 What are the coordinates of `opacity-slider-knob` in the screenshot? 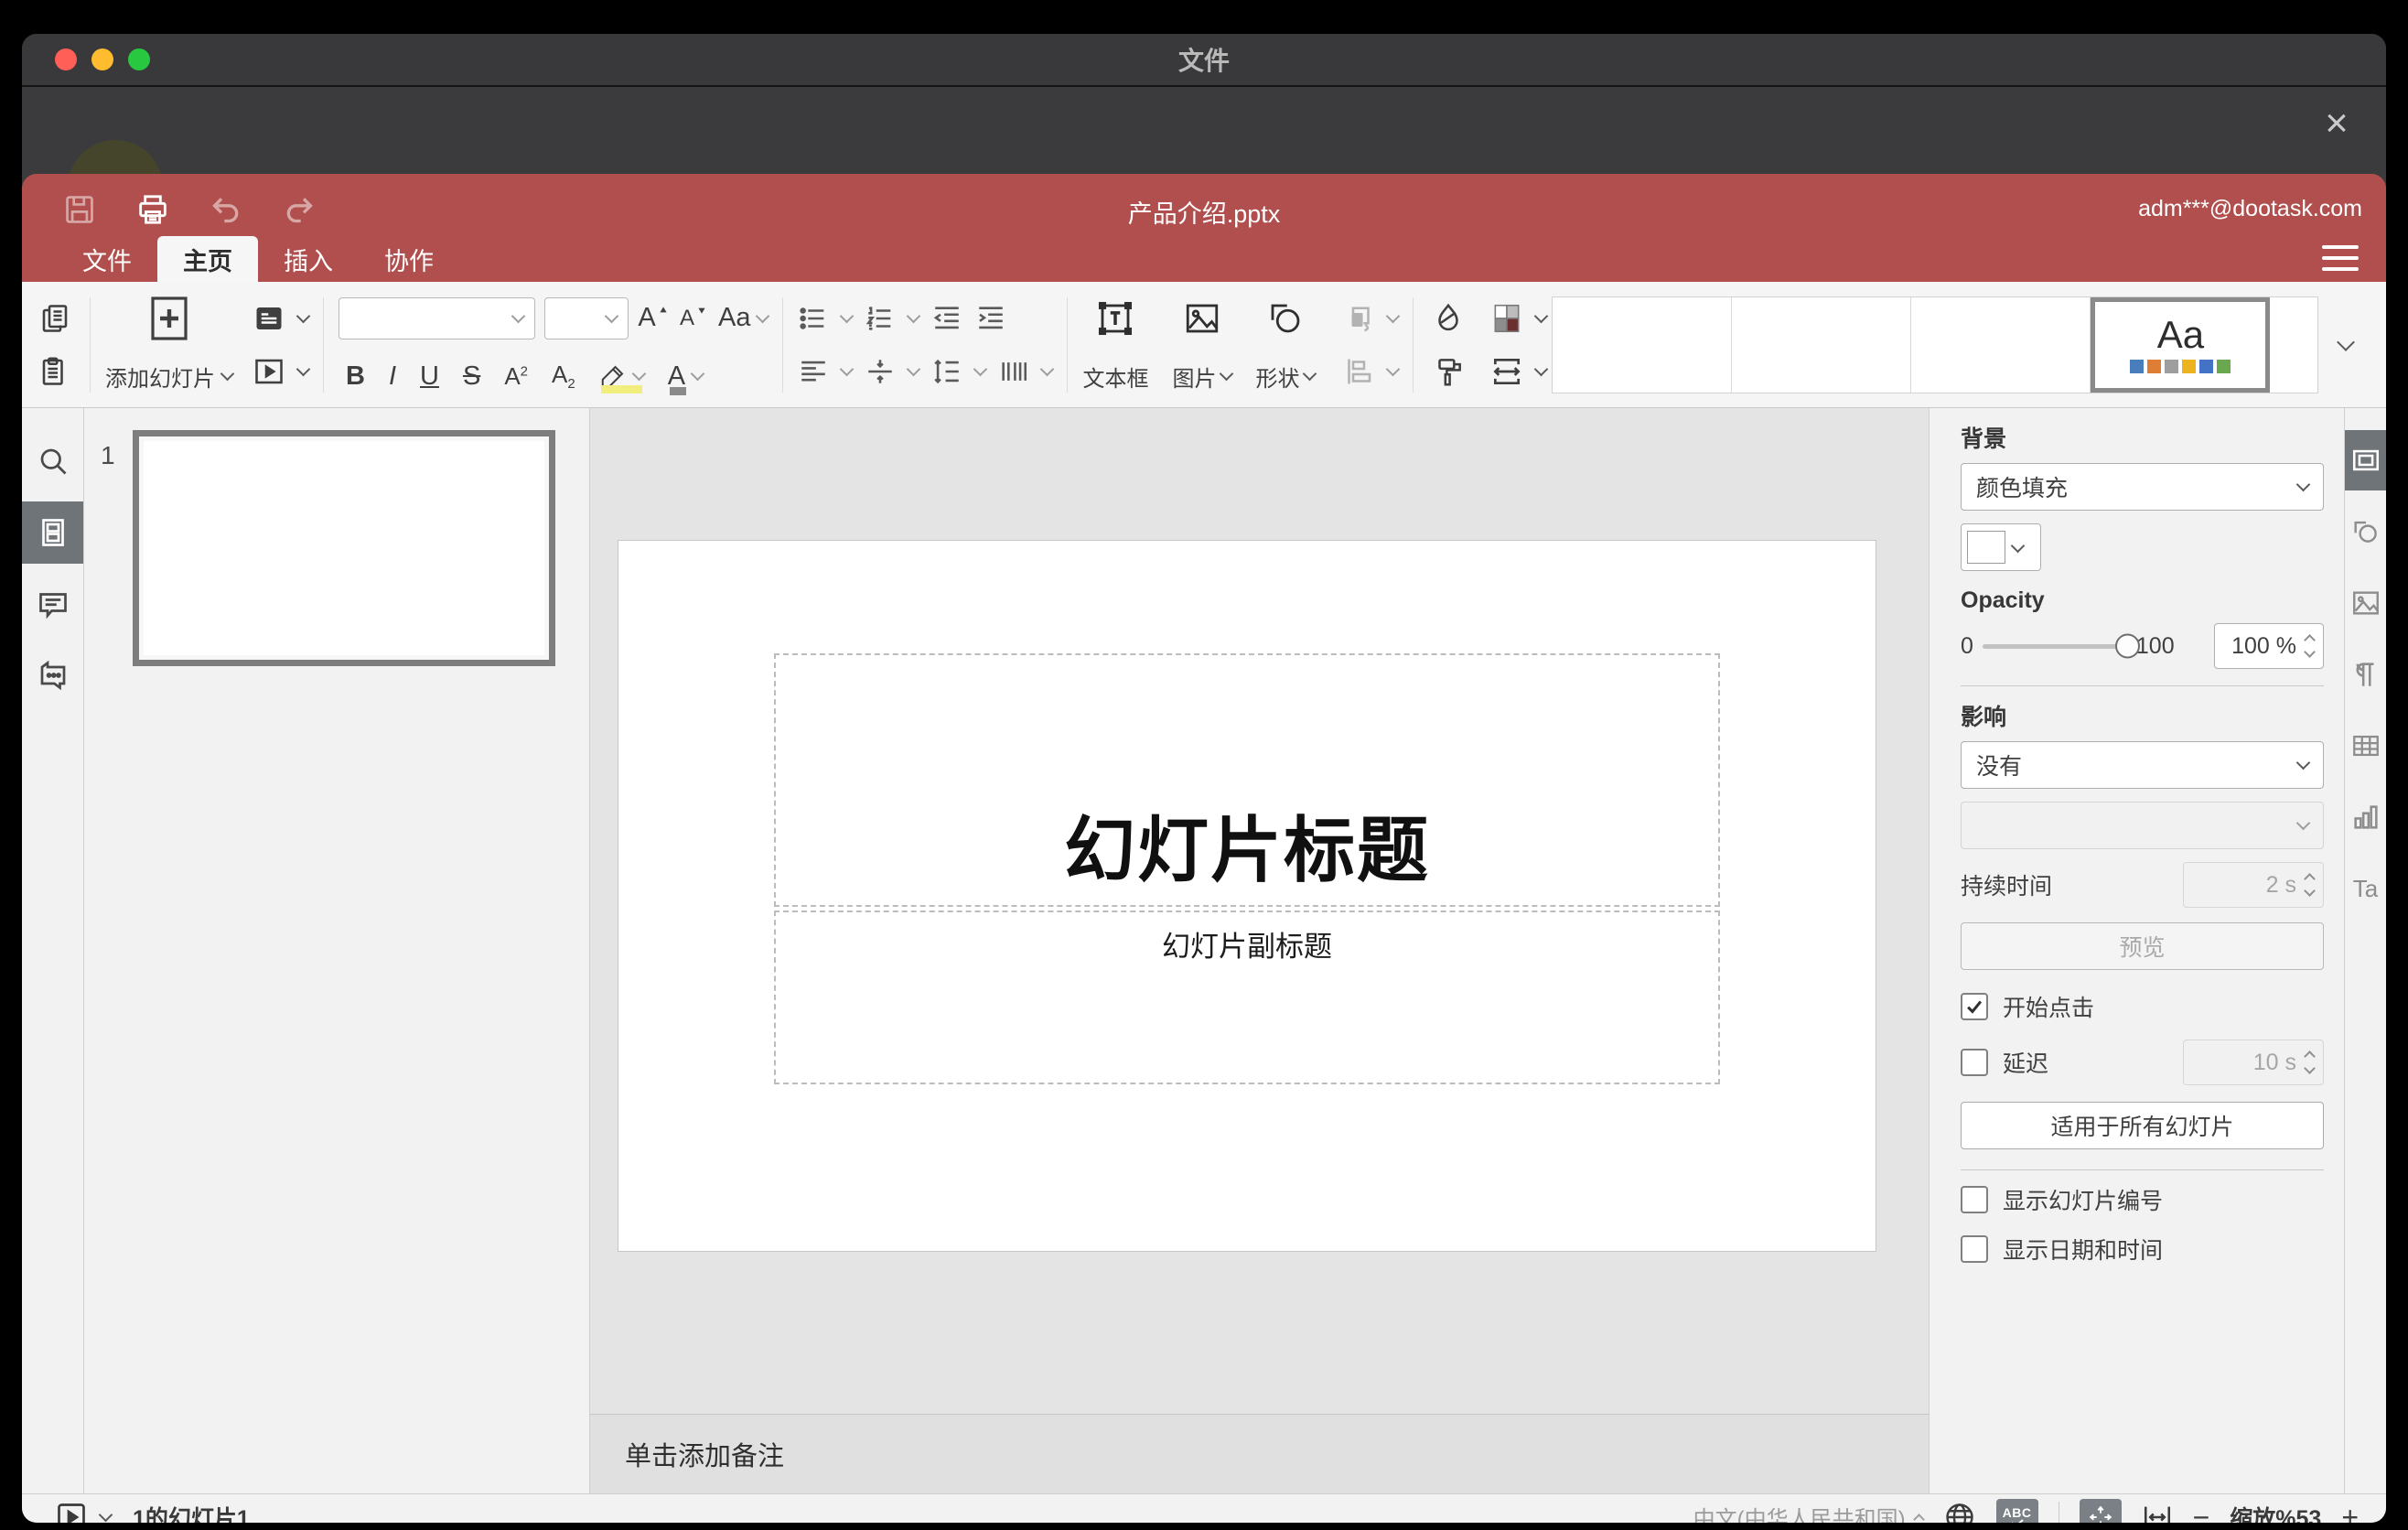 It's located at (2127, 646).